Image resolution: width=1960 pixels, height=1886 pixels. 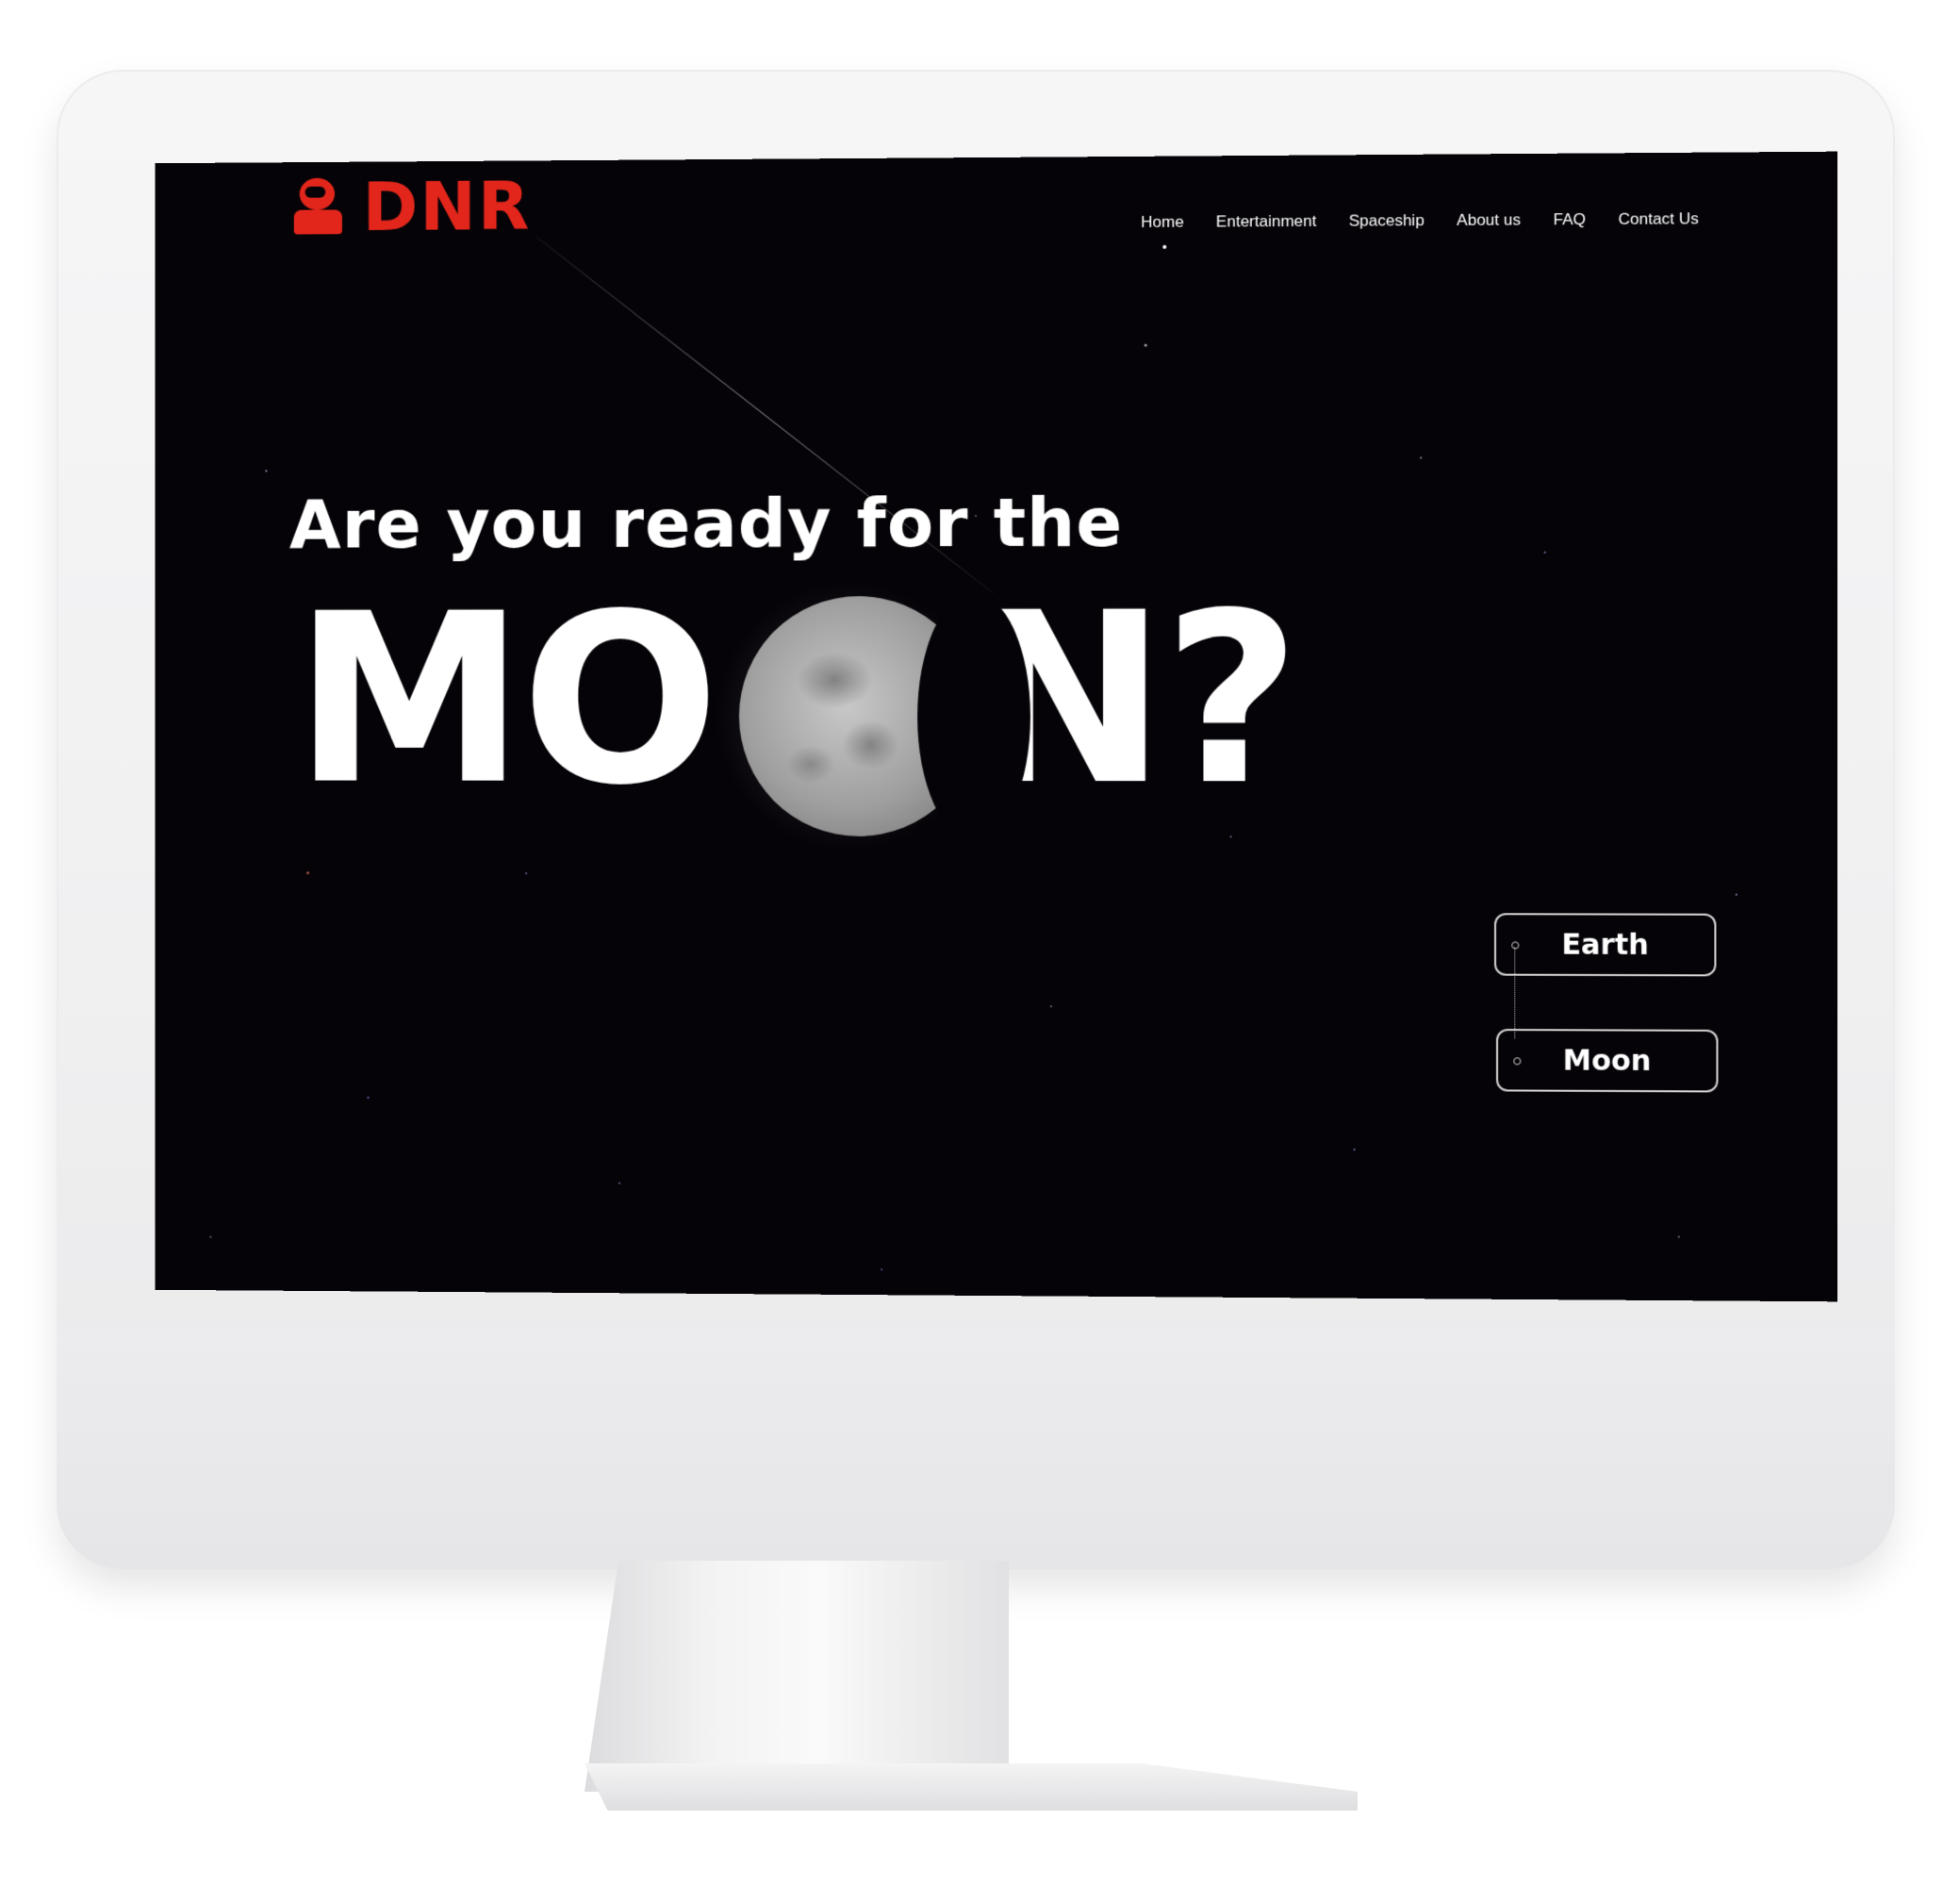 What do you see at coordinates (1489, 220) in the screenshot?
I see `nav-about-us: About us` at bounding box center [1489, 220].